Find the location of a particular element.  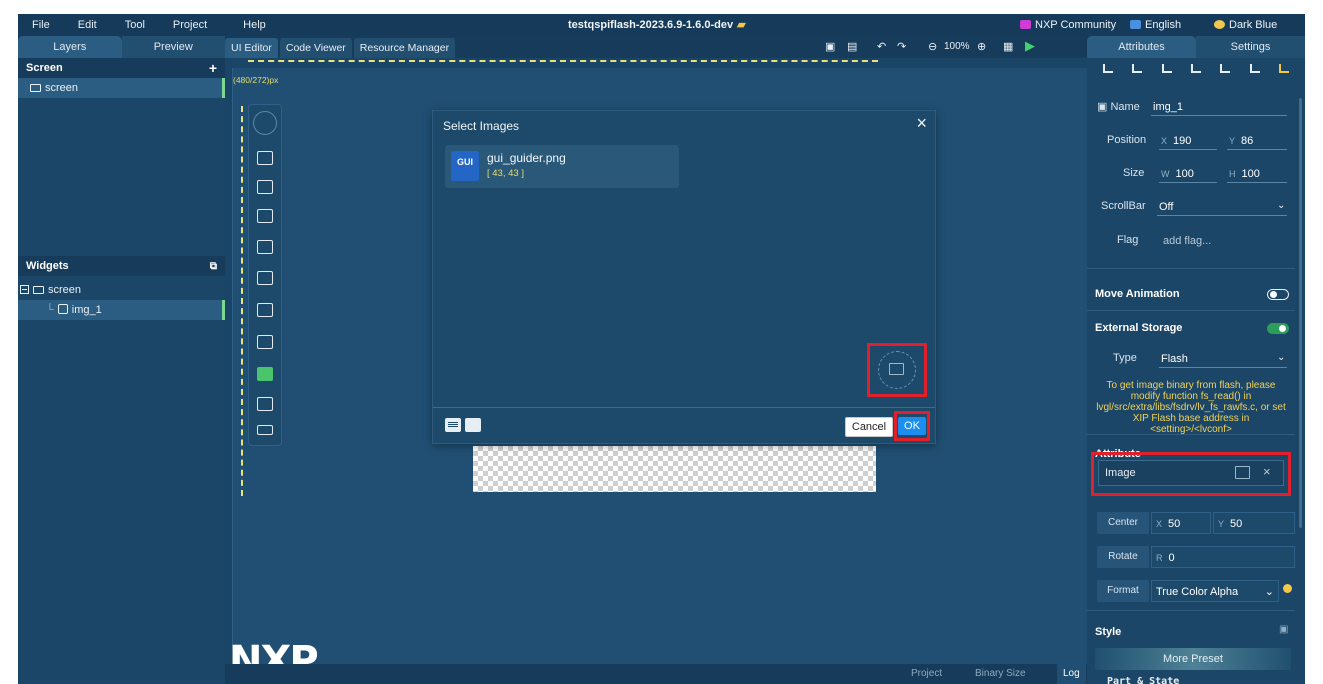

chart-widget-icon is located at coordinates (265, 310).